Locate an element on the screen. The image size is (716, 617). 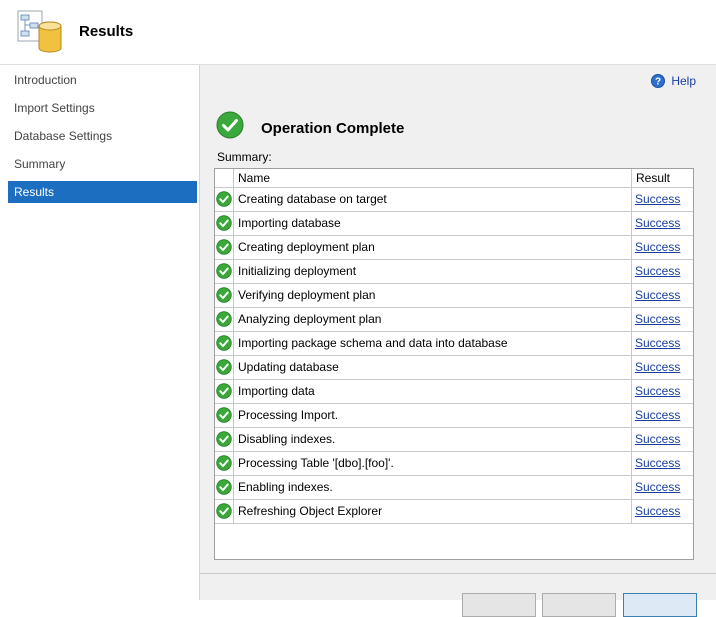
table-row: Processing Table '[dbo].[foo]'. Success is located at coordinates (454, 464).